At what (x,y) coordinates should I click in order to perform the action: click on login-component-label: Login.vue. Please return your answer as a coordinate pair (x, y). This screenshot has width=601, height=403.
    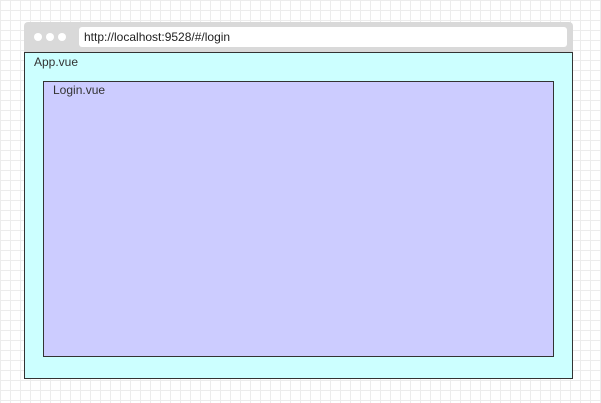
    Looking at the image, I should click on (79, 90).